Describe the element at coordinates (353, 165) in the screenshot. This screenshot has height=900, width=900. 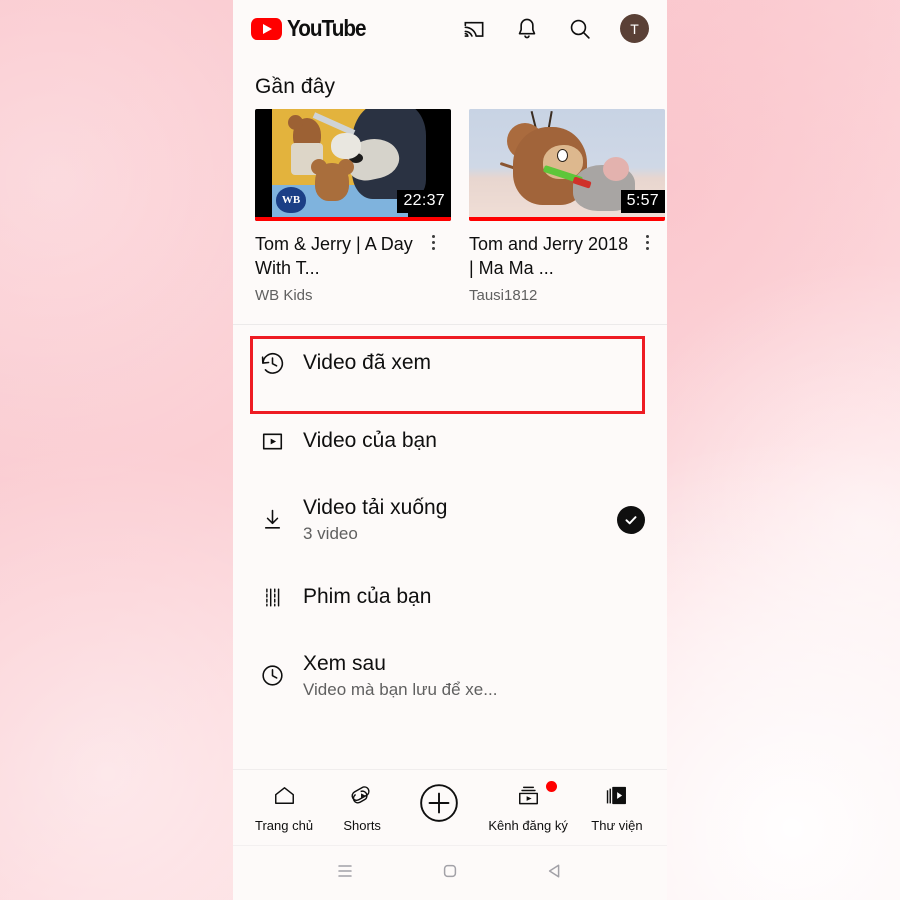
I see `video-thumbnail: WB 22:37` at that location.